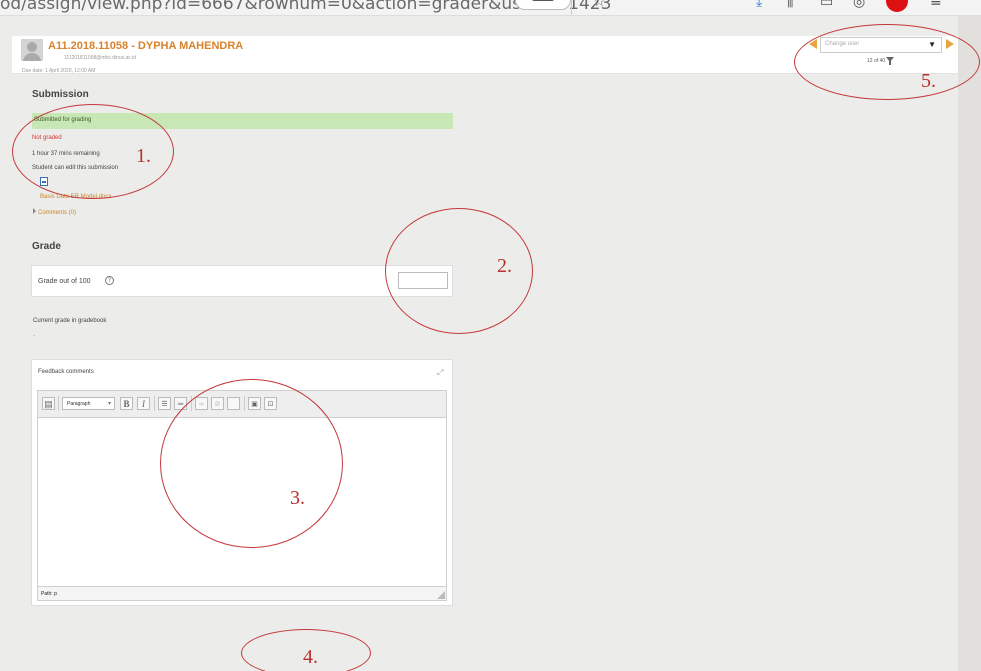 The width and height of the screenshot is (981, 671). Describe the element at coordinates (543, 5) in the screenshot. I see `zoom-pill` at that location.